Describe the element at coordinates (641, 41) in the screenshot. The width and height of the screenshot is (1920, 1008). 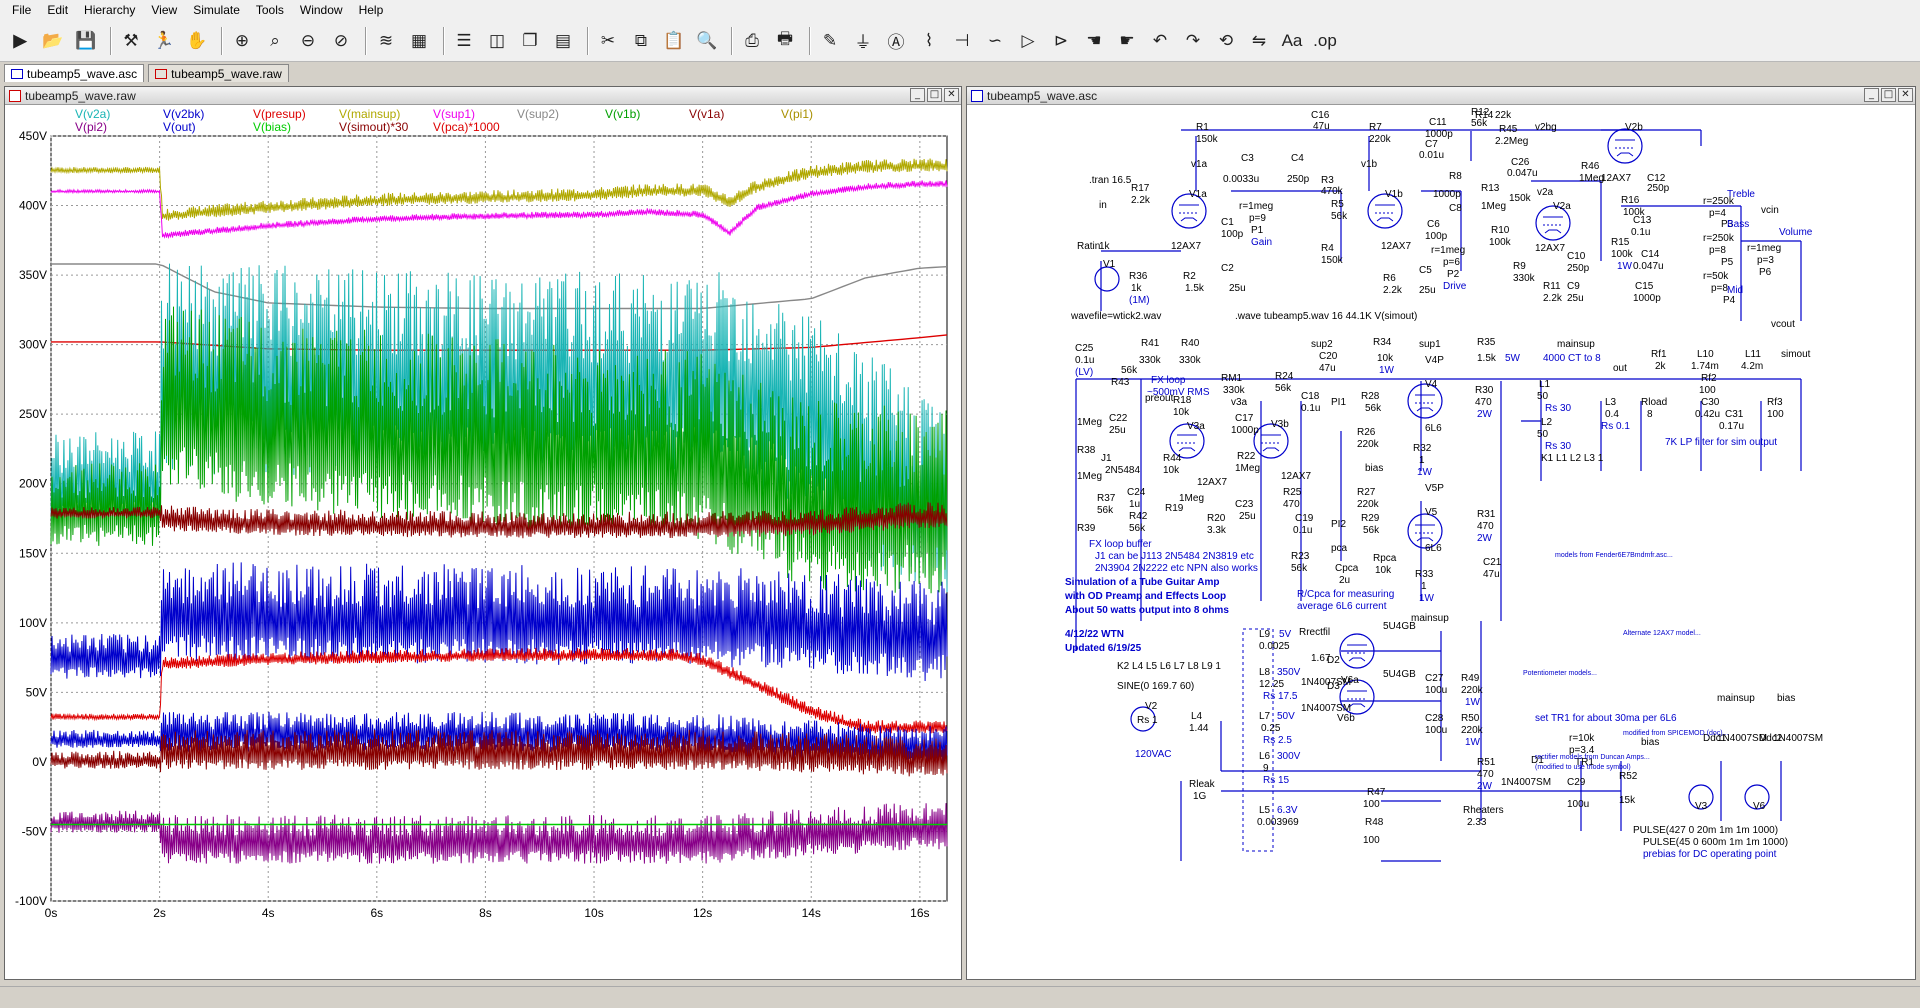
I see `copy-icon: ⧉` at that location.